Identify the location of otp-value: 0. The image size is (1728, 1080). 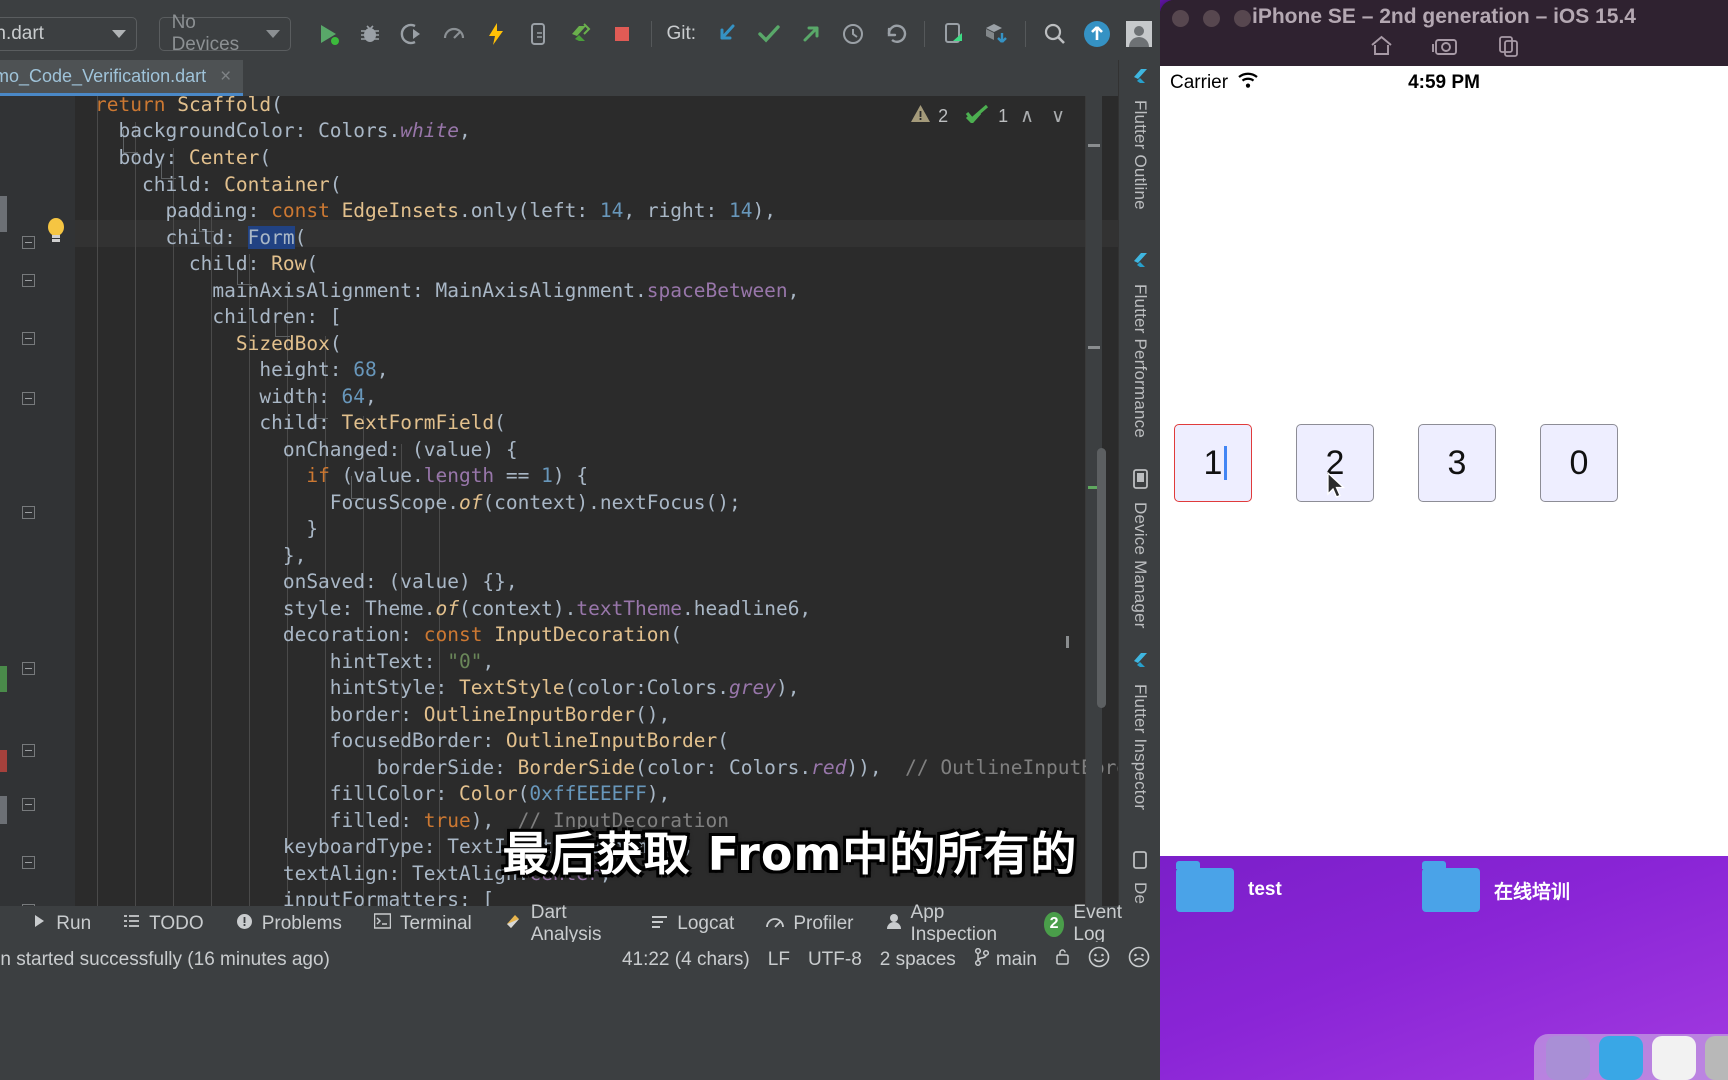
(1579, 462).